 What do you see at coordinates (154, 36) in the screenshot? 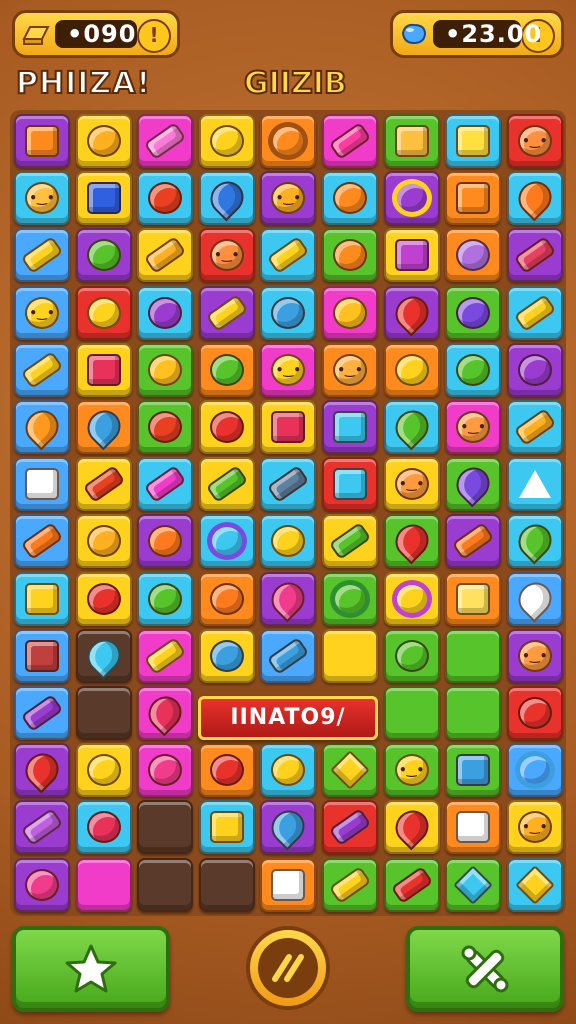
I see `coin-info-button: !` at bounding box center [154, 36].